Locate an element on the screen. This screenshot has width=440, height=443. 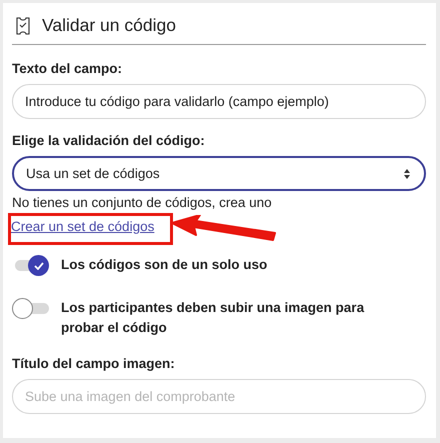
text-input: Sube una imagen del comprobante is located at coordinates (219, 396).